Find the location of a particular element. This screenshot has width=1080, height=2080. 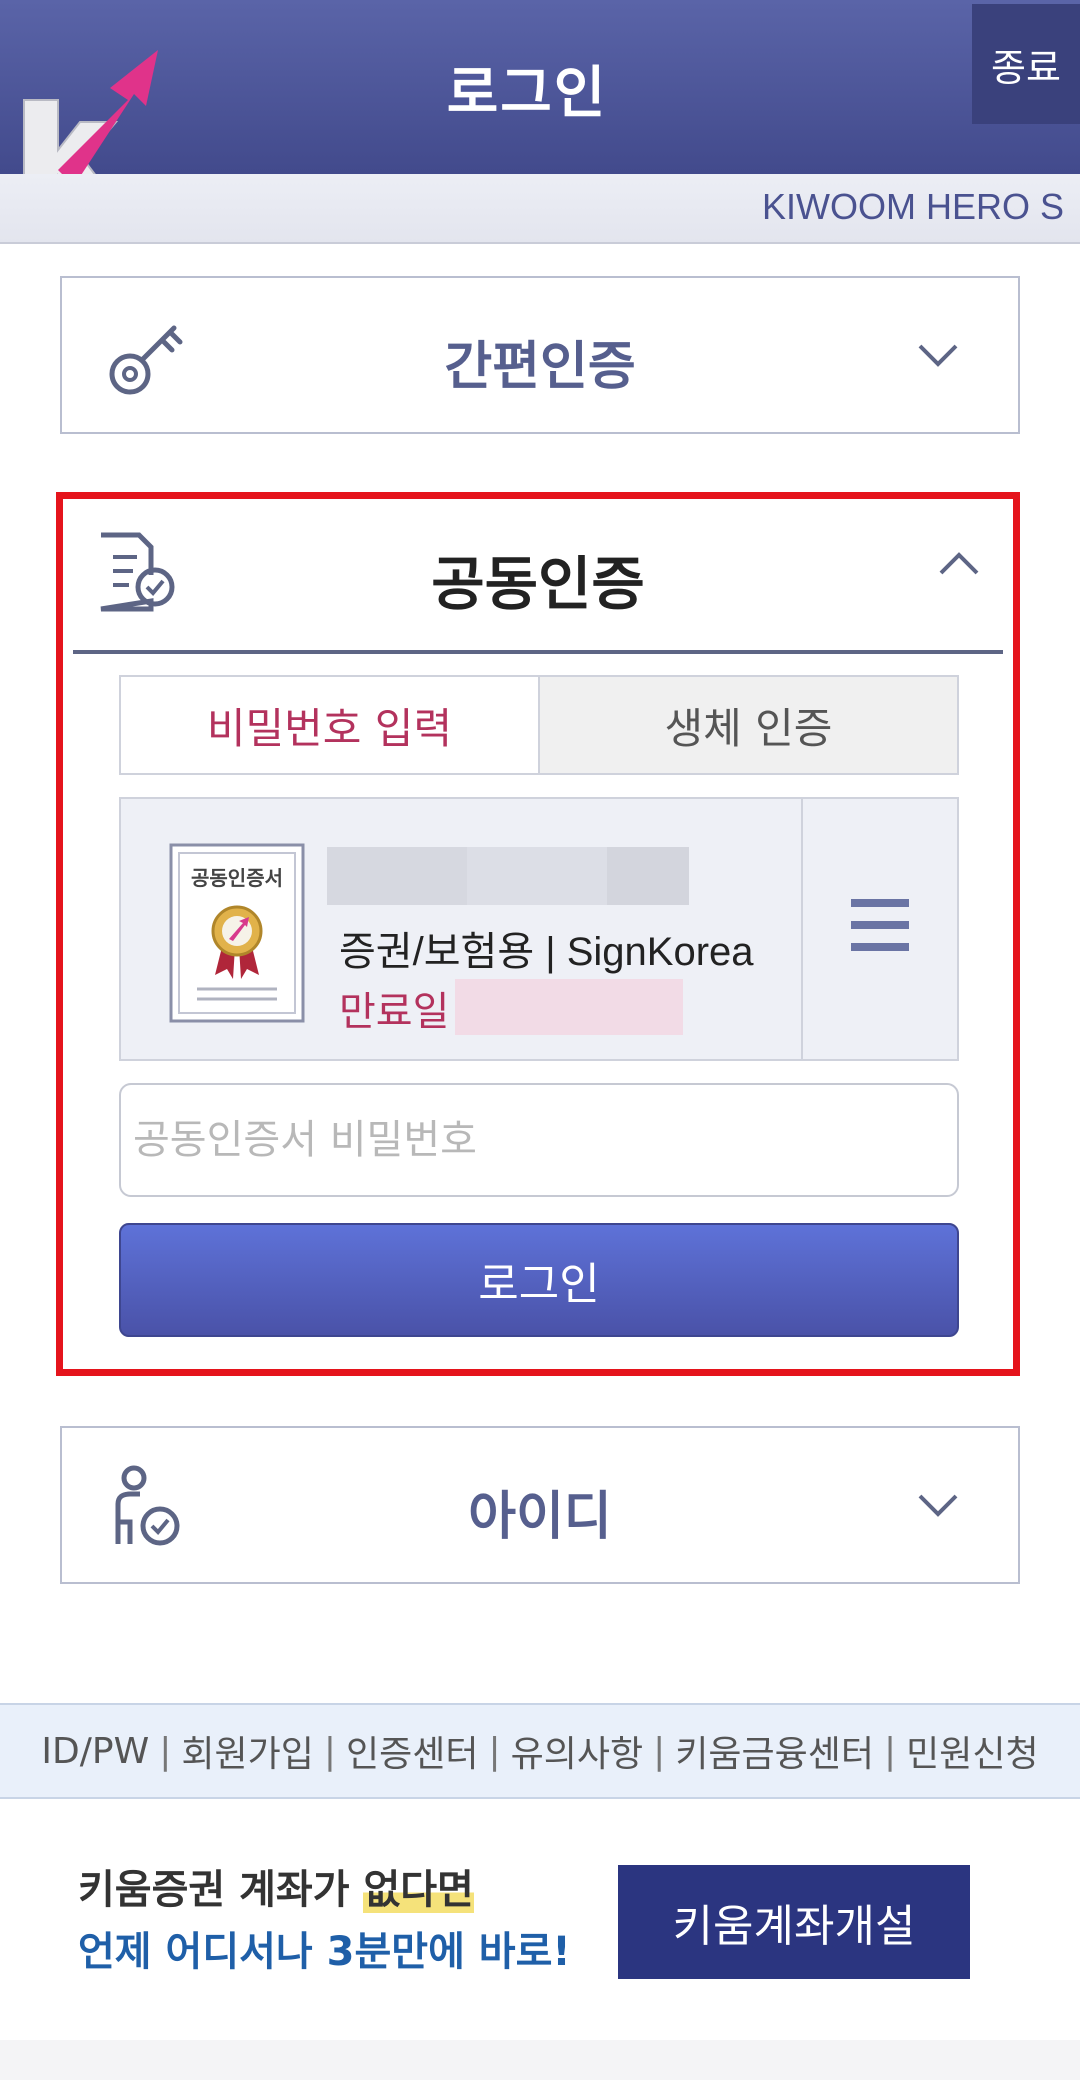

certificate-type: 증권/보험용 | SignKorea is located at coordinates (546, 952).